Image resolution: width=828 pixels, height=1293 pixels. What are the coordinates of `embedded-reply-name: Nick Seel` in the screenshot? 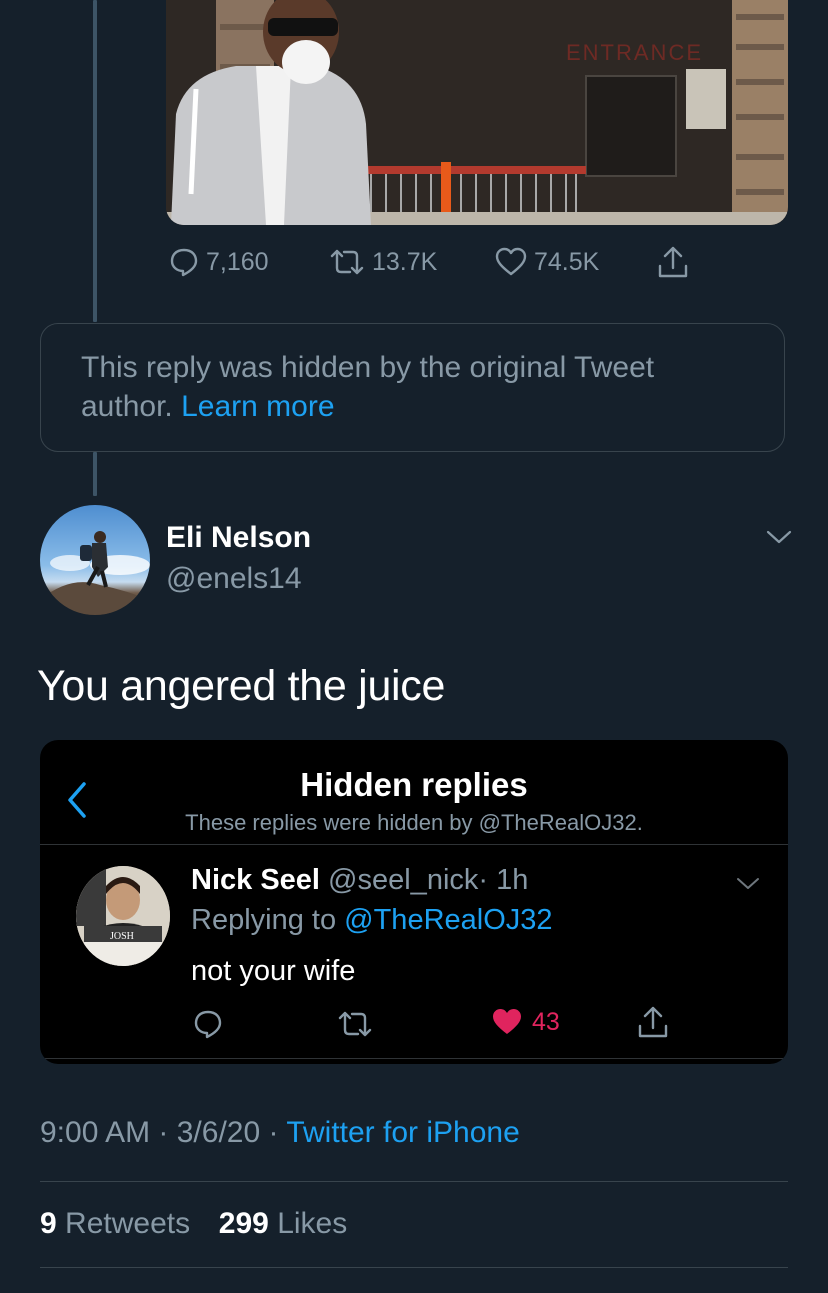 It's located at (255, 880).